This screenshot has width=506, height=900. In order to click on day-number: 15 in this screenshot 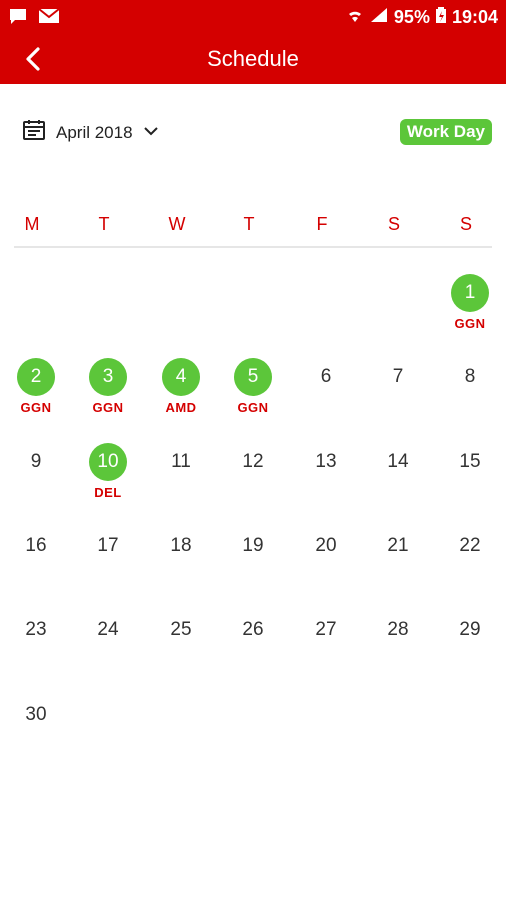, I will do `click(470, 461)`.